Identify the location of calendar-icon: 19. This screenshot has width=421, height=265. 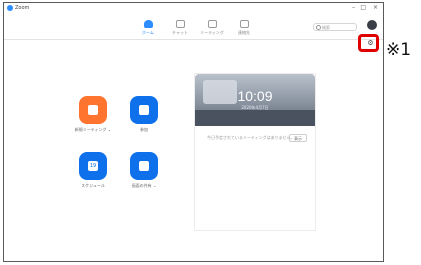
(93, 166).